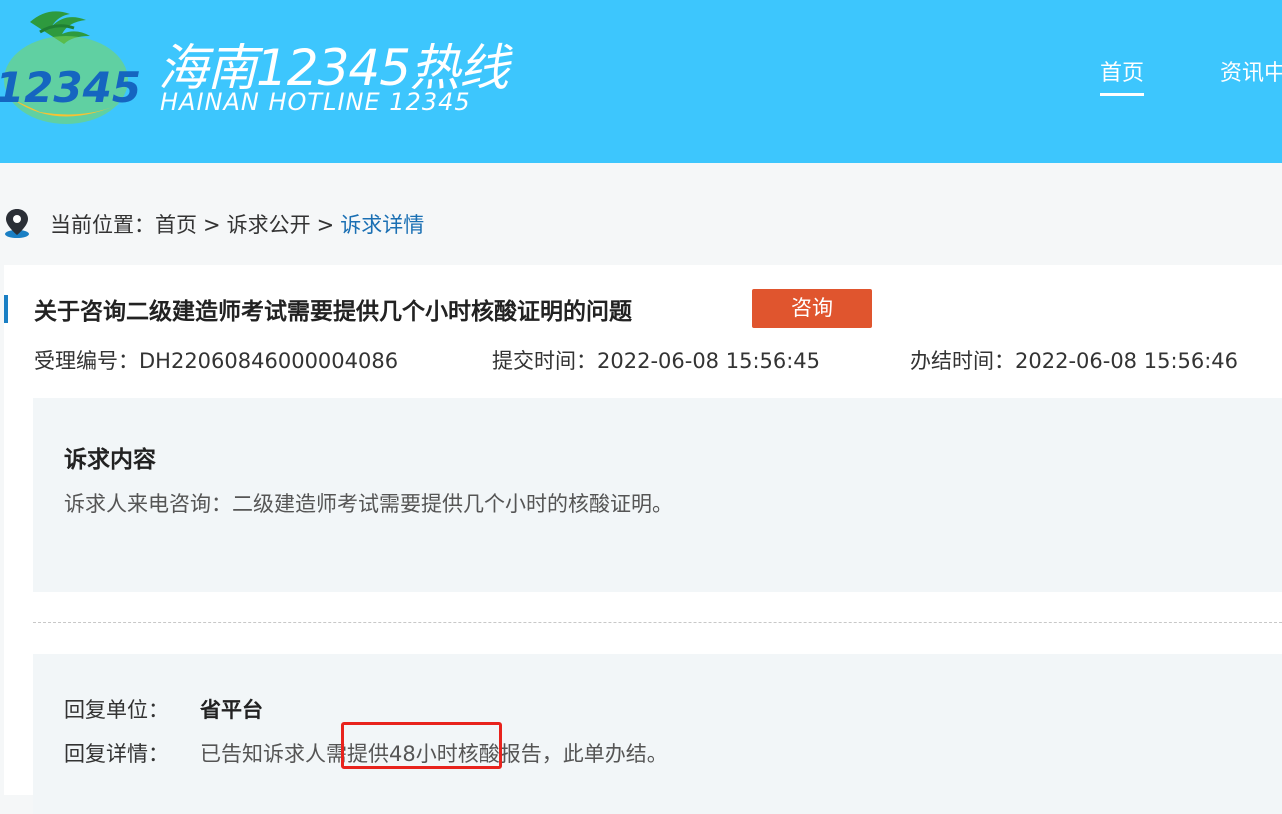  What do you see at coordinates (116, 710) in the screenshot?
I see `reply-unit-label: 回复单位：` at bounding box center [116, 710].